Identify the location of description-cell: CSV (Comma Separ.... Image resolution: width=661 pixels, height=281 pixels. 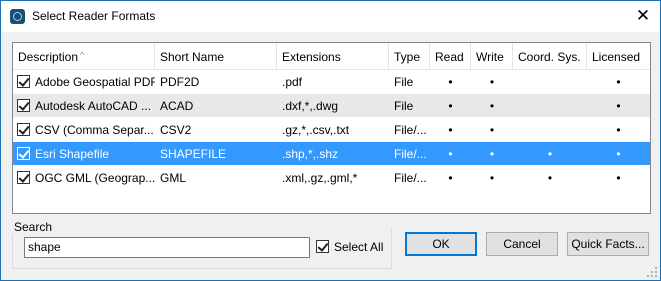
(94, 130).